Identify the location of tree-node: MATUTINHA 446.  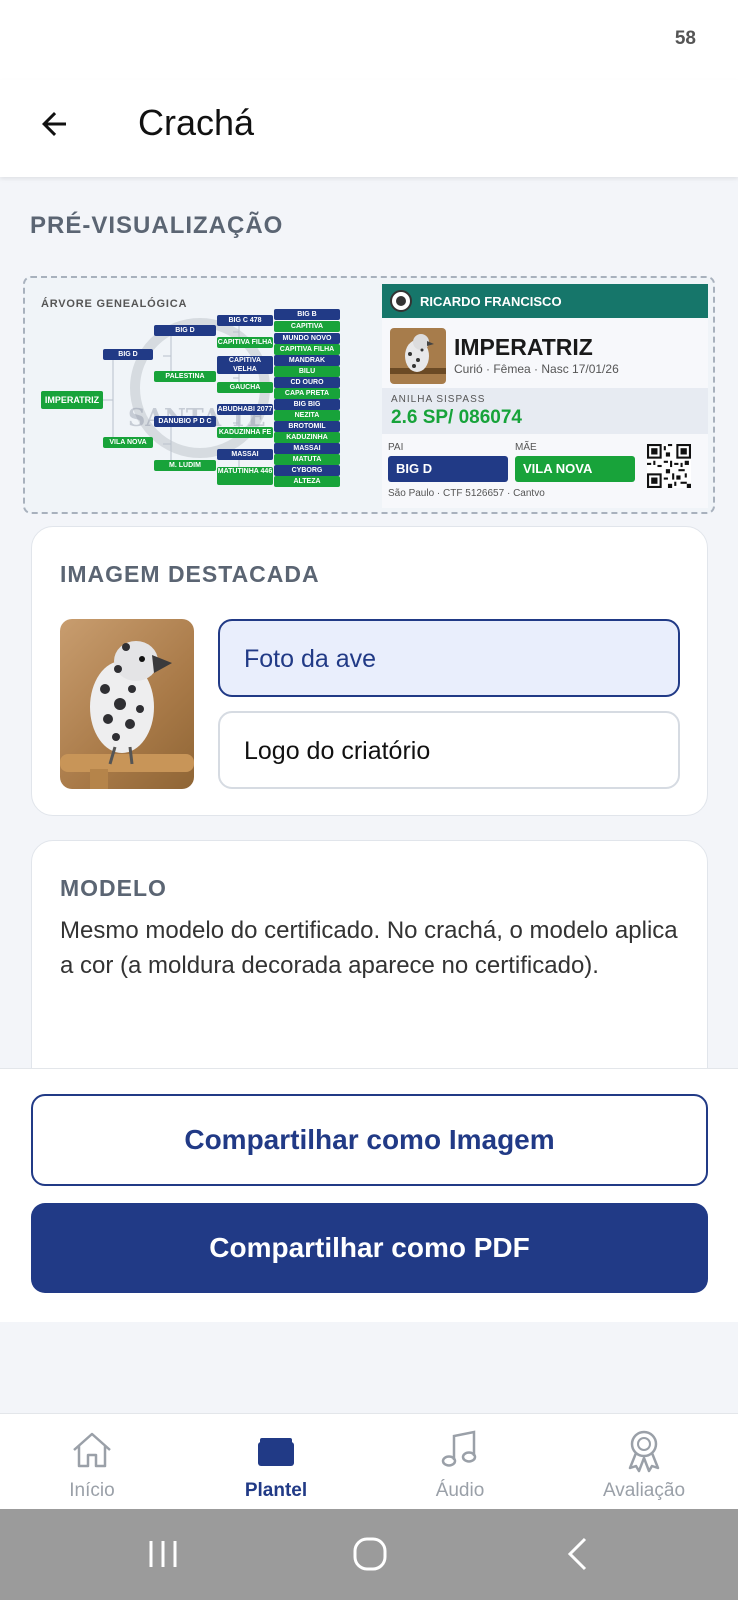
(245, 476).